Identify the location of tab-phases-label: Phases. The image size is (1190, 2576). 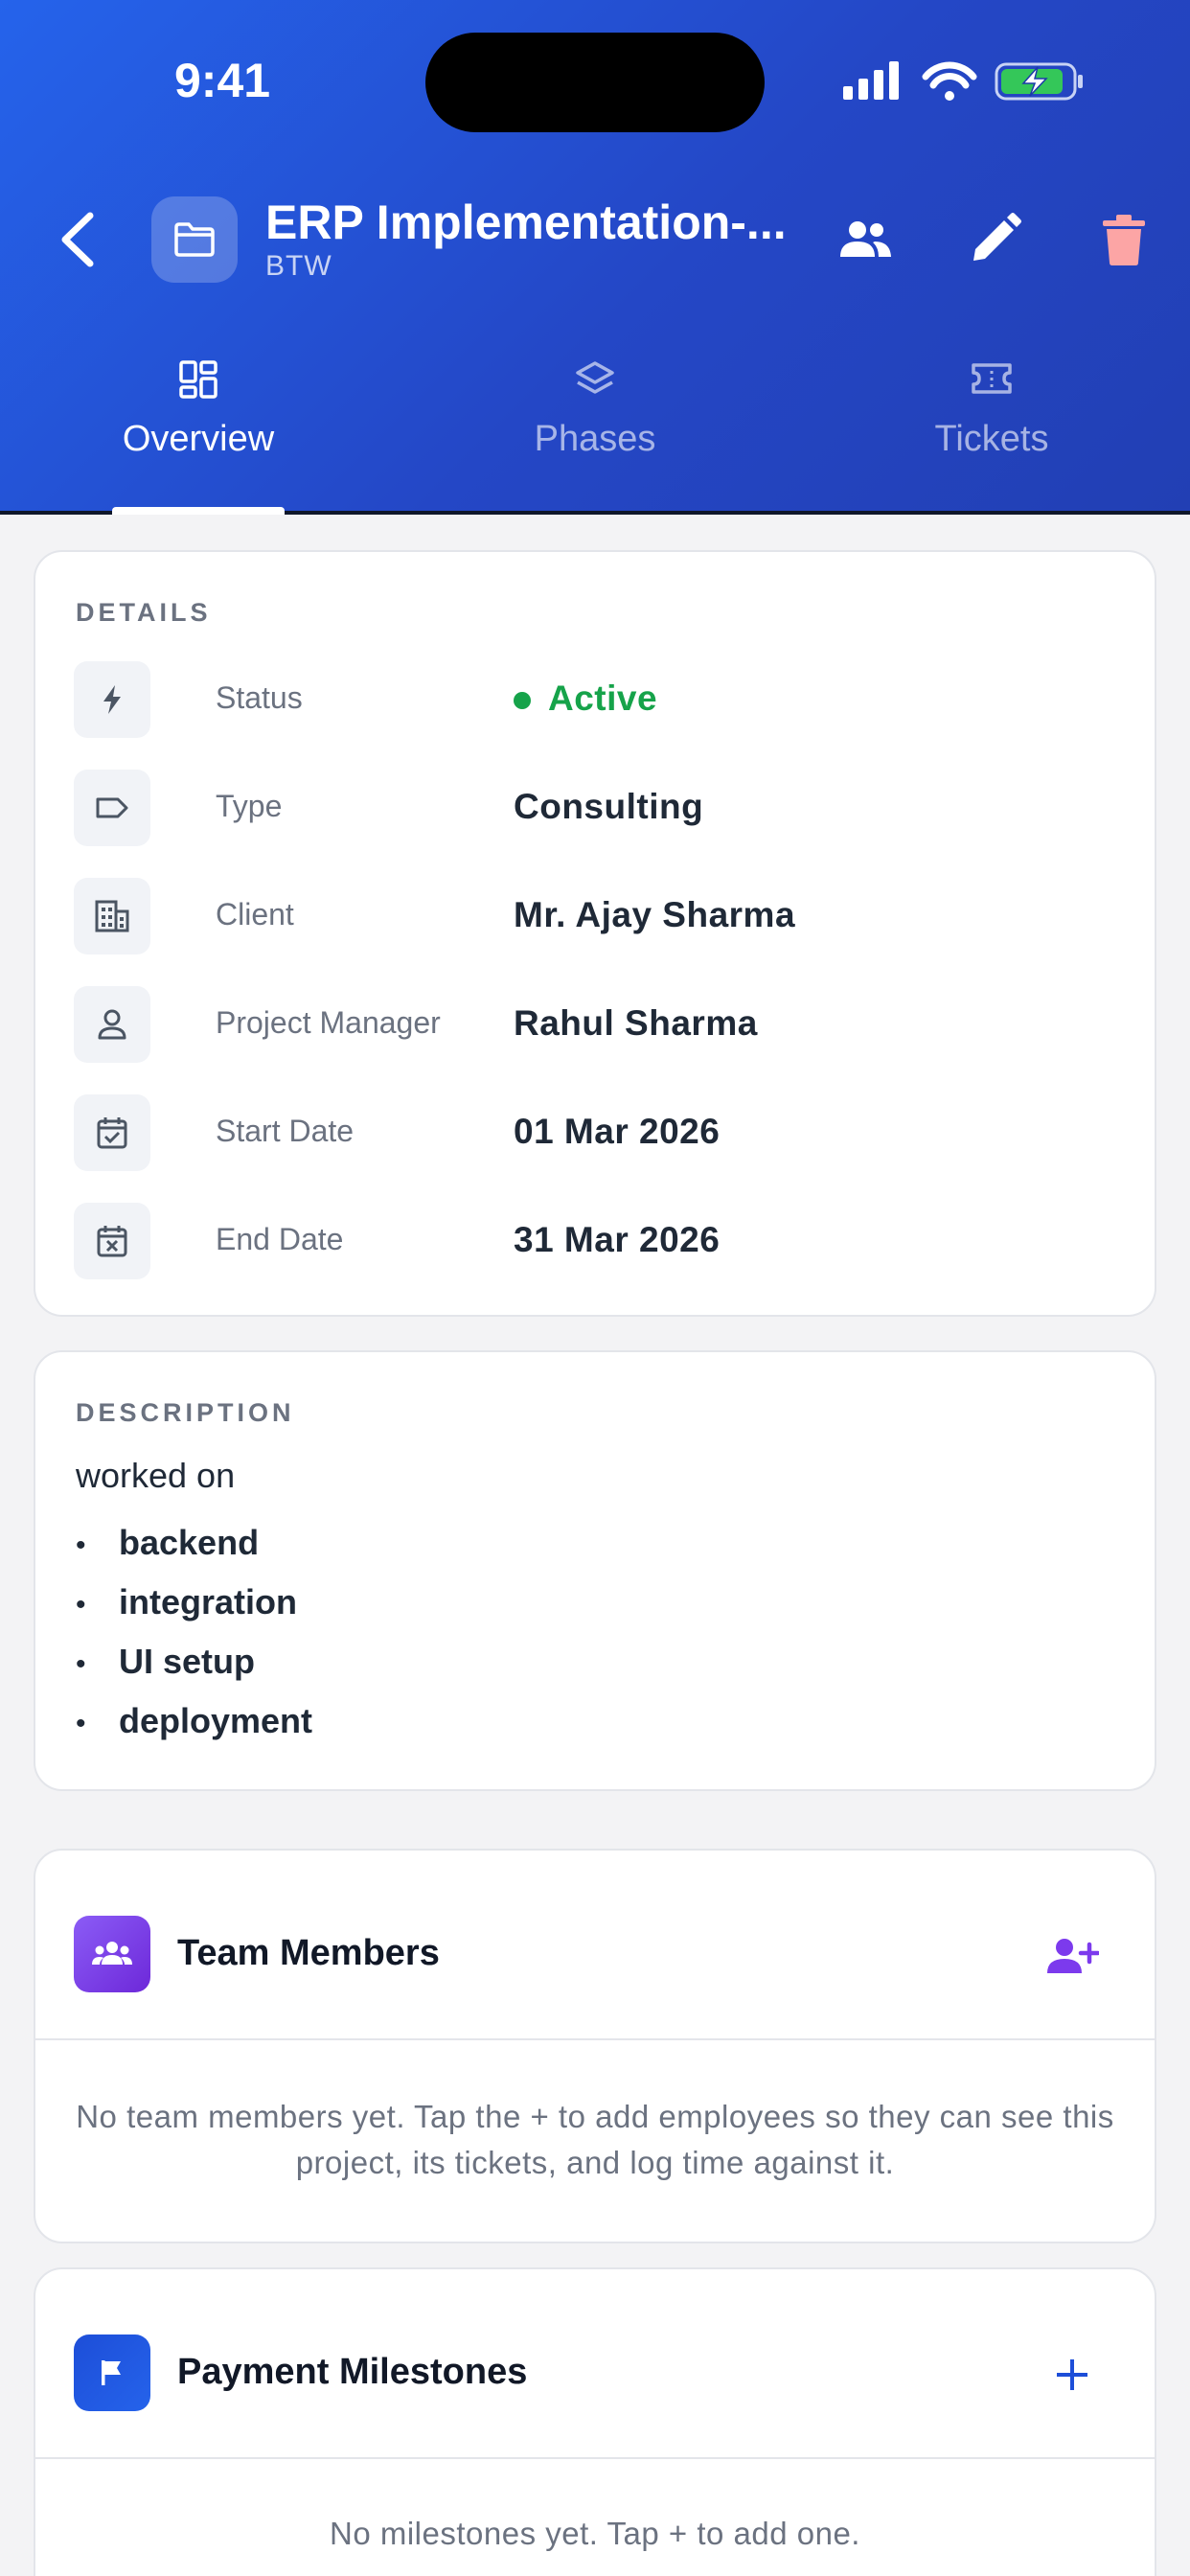
(595, 439).